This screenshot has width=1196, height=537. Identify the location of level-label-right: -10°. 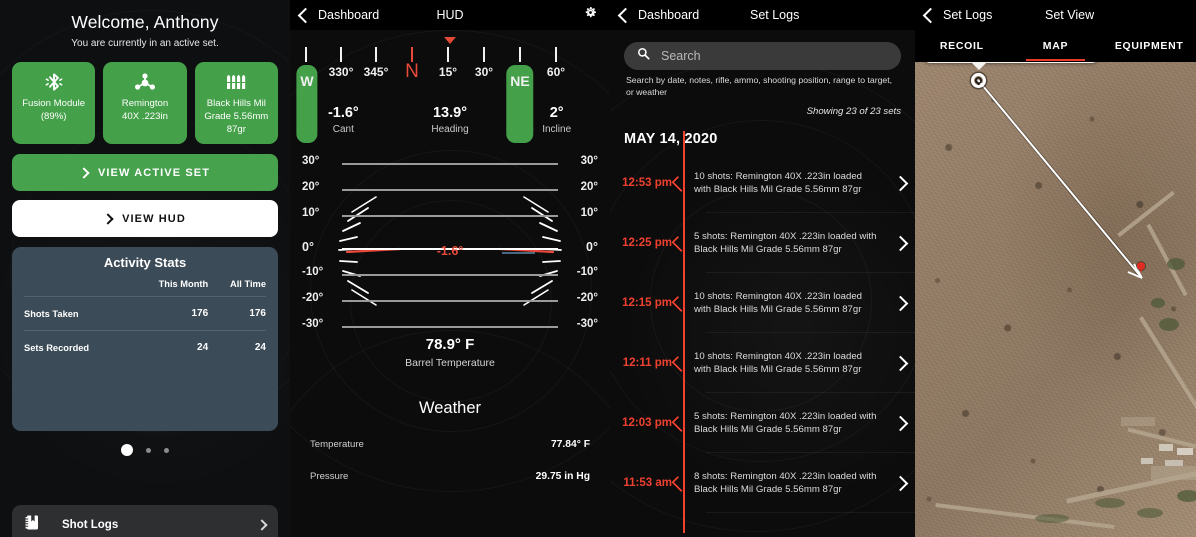
(587, 272).